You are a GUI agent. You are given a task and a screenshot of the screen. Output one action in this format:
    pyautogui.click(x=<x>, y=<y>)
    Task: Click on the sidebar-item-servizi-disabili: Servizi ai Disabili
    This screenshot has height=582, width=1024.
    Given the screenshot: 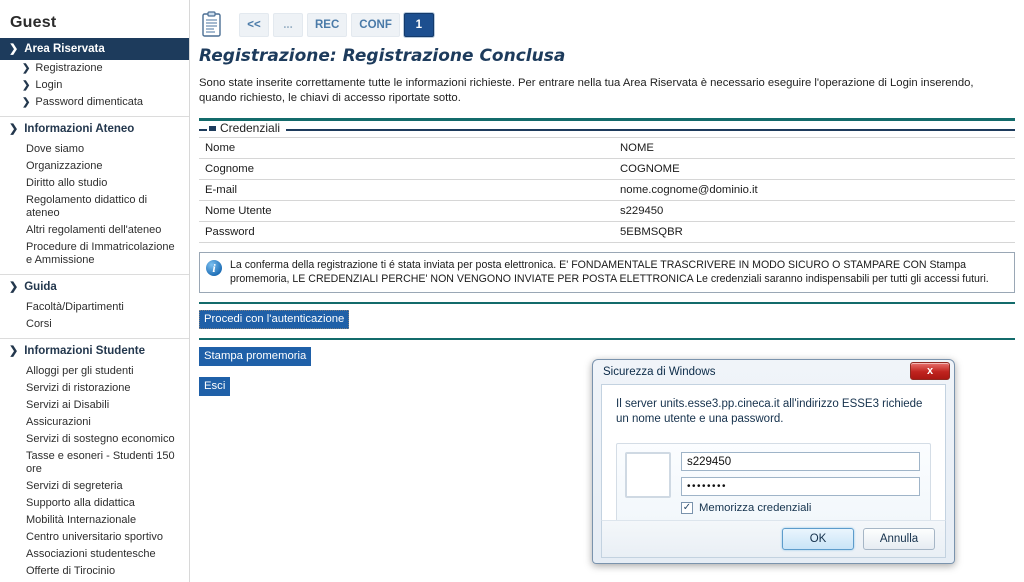 What is the action you would take?
    pyautogui.click(x=94, y=405)
    